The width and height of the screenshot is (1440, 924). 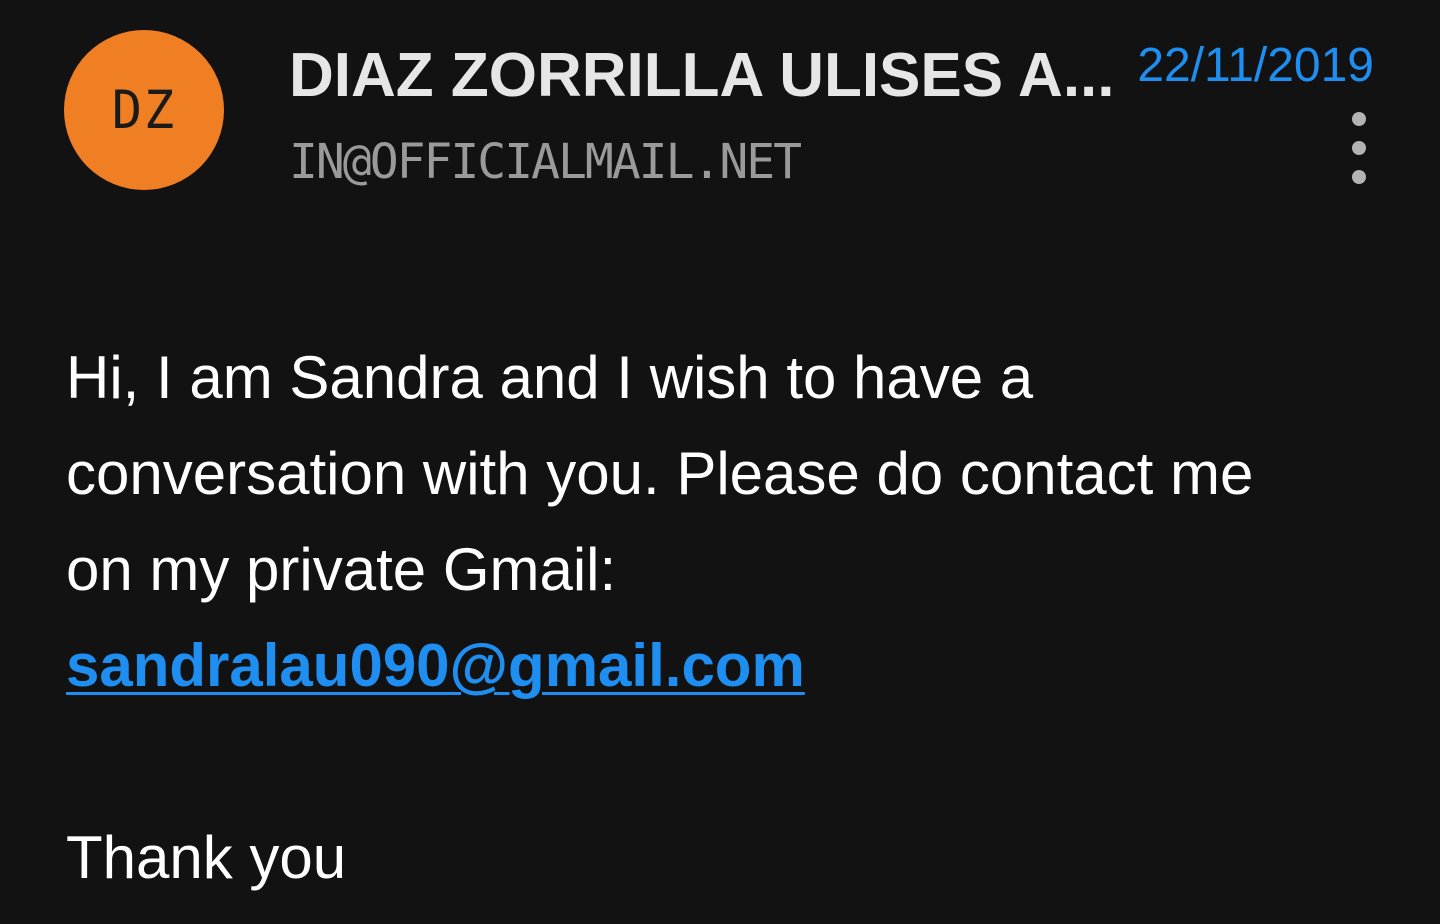 I want to click on avatar: DZ, so click(x=144, y=110).